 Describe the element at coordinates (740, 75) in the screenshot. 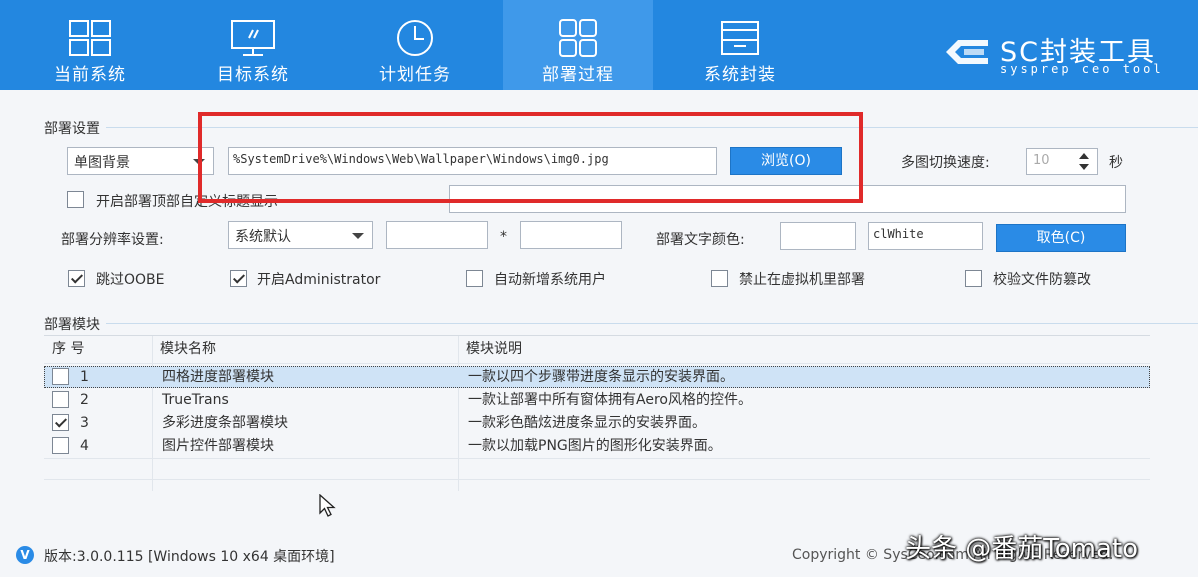

I see `tab-label: 系统封装` at that location.